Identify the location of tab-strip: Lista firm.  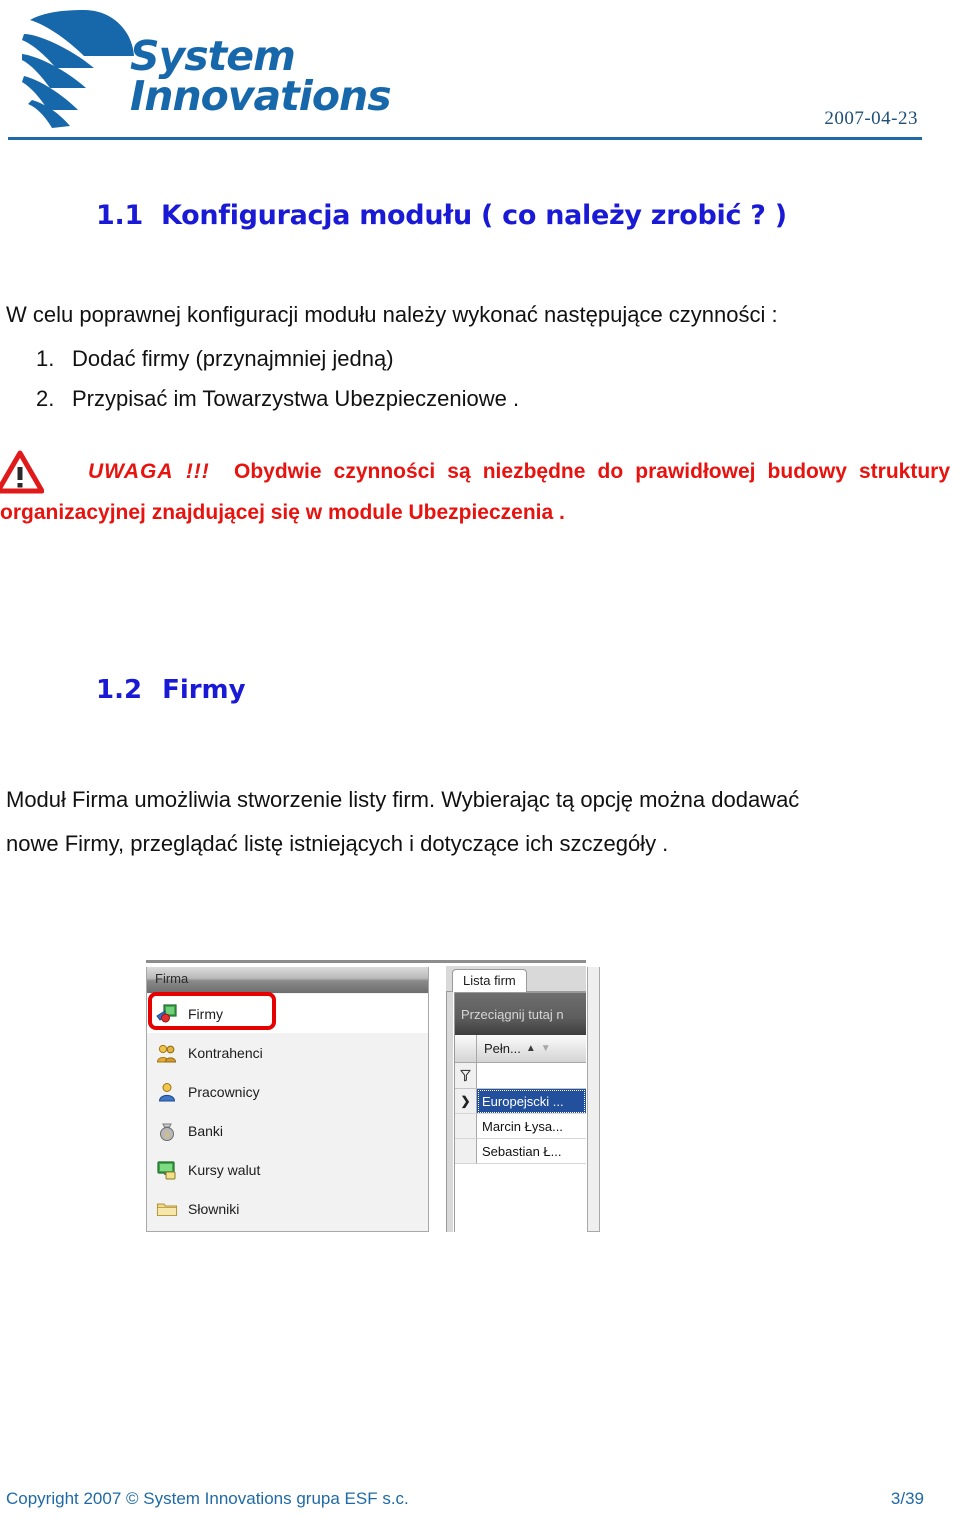
(516, 979).